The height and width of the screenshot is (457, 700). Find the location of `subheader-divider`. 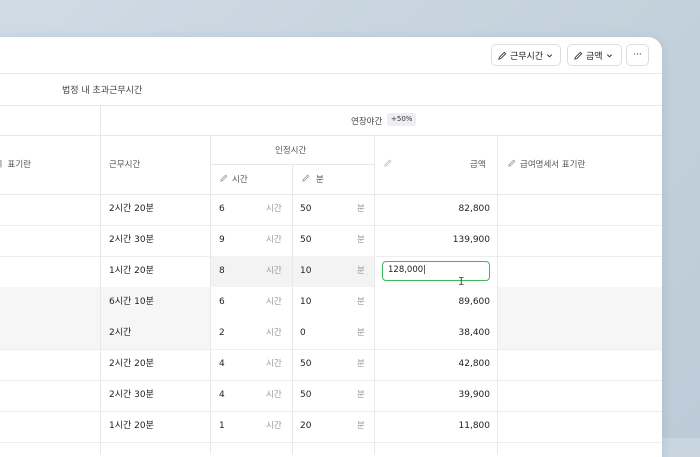

subheader-divider is located at coordinates (292, 164).